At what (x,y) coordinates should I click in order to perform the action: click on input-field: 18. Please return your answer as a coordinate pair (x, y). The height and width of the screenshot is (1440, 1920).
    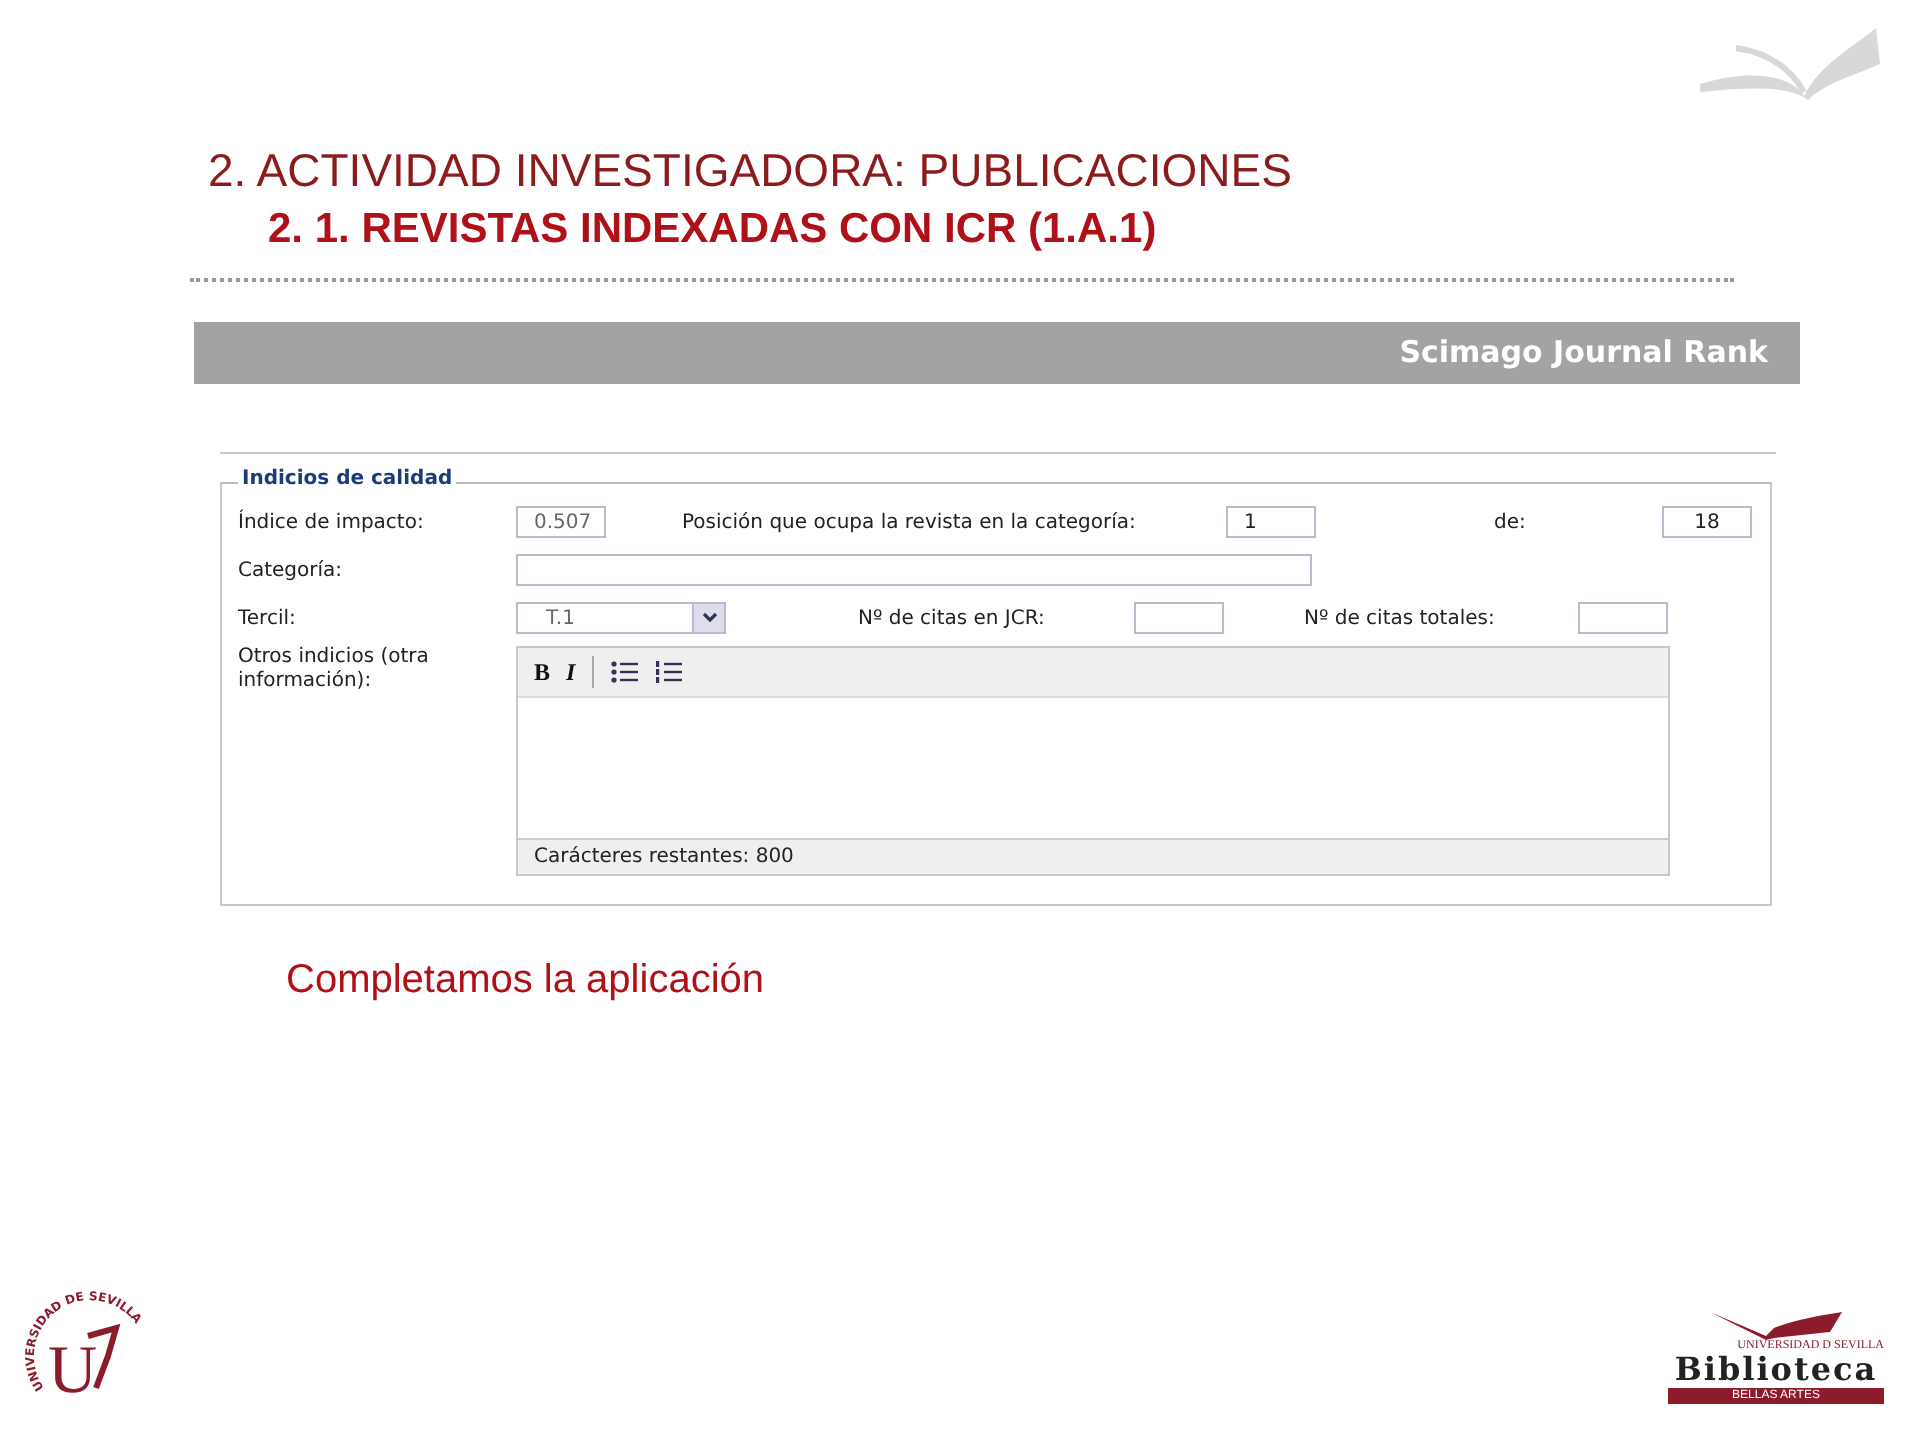
    Looking at the image, I should click on (1707, 522).